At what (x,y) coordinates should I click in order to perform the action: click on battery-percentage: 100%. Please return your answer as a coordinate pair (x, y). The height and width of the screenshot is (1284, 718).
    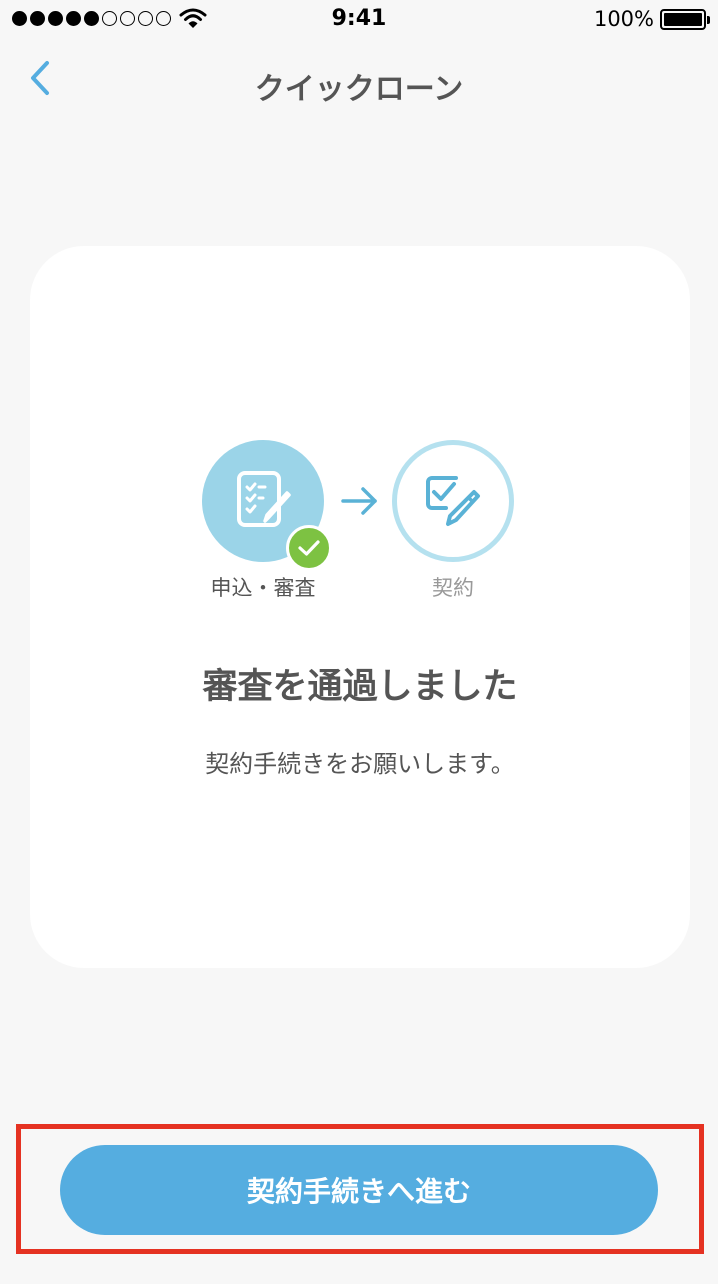
    Looking at the image, I should click on (623, 19).